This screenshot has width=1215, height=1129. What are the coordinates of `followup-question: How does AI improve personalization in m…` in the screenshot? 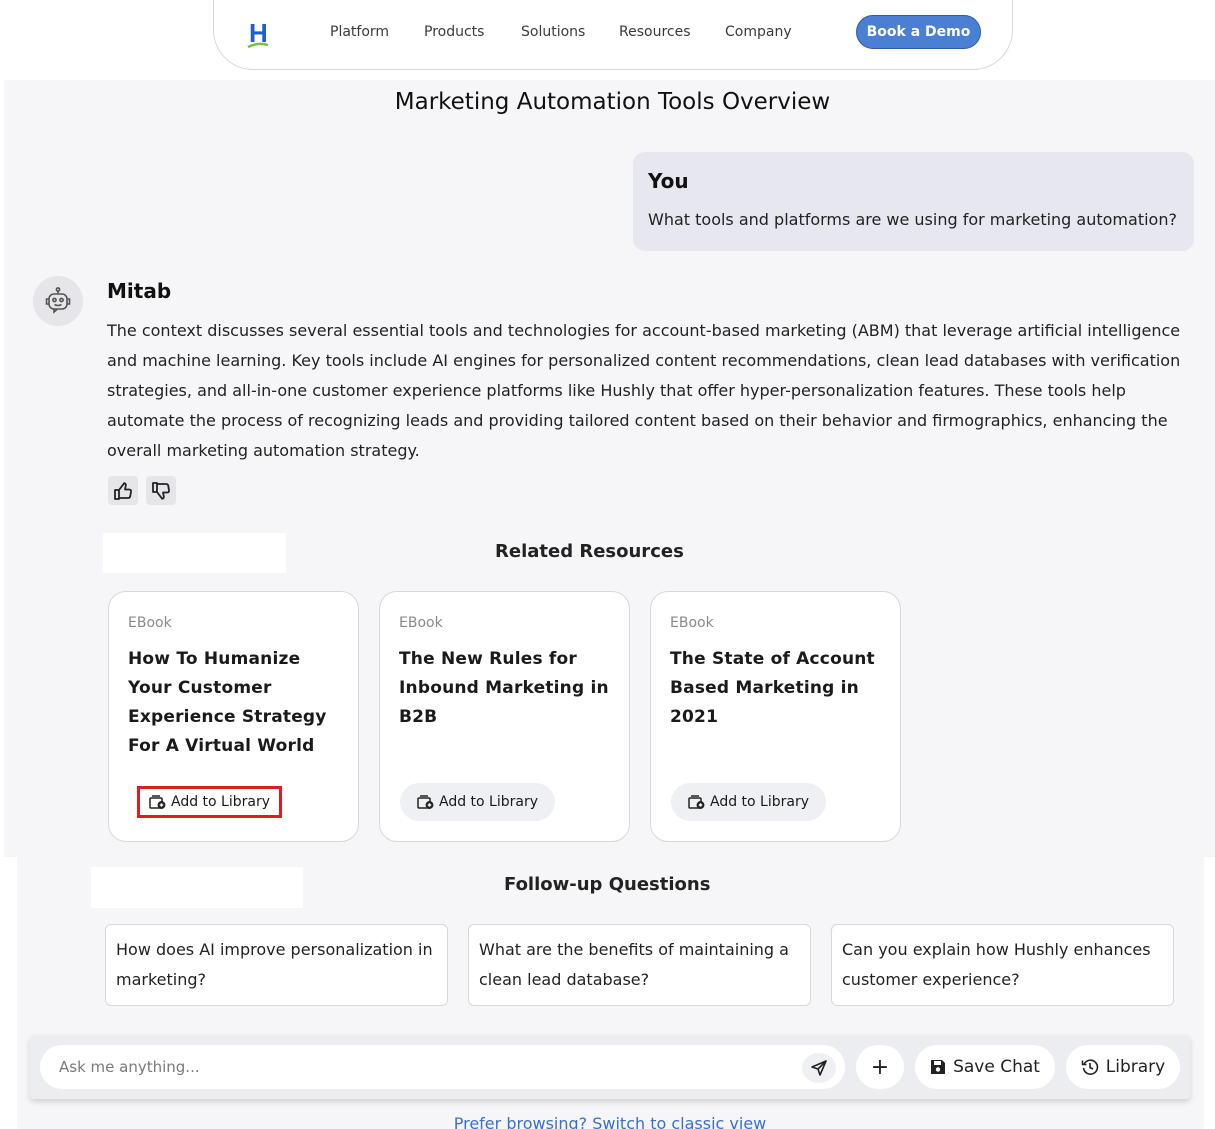 It's located at (276, 965).